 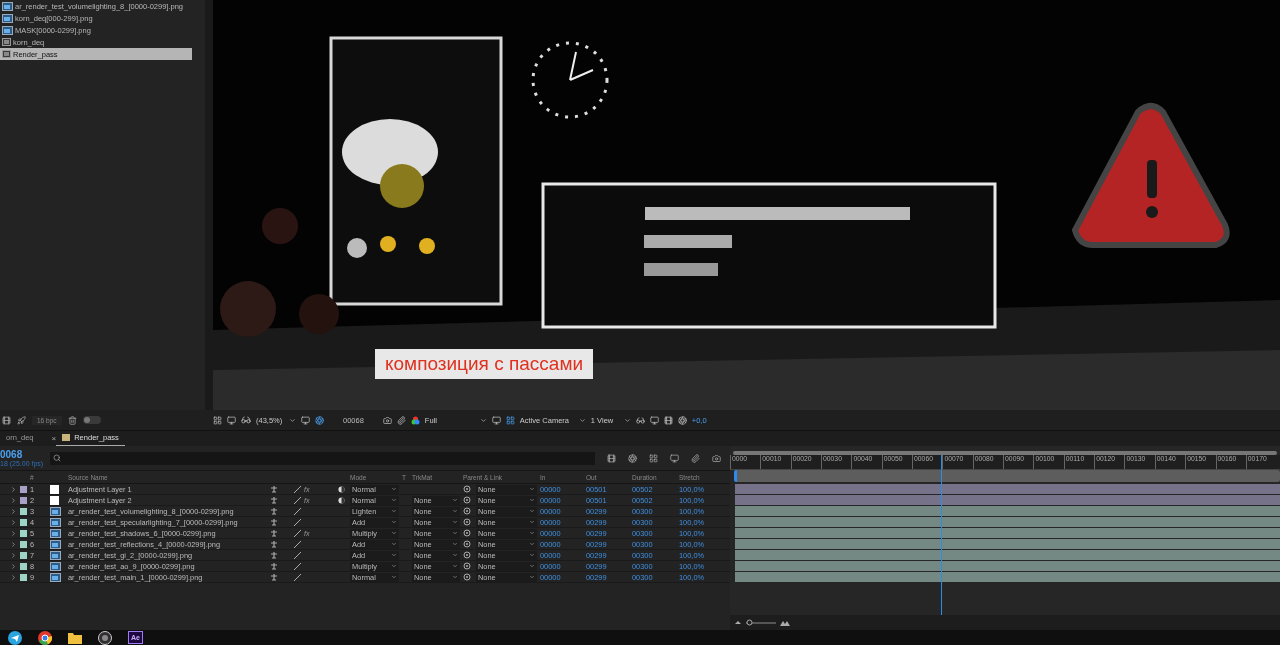 What do you see at coordinates (484, 364) in the screenshot?
I see `caption-label: композиция с пассами` at bounding box center [484, 364].